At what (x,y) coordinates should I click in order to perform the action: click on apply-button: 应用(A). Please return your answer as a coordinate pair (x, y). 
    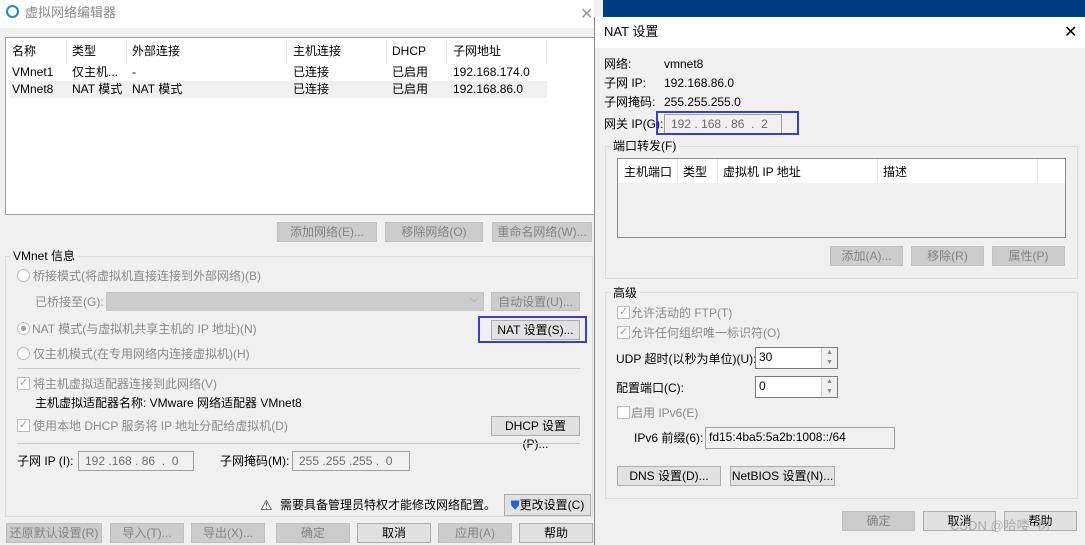
    Looking at the image, I should click on (475, 533).